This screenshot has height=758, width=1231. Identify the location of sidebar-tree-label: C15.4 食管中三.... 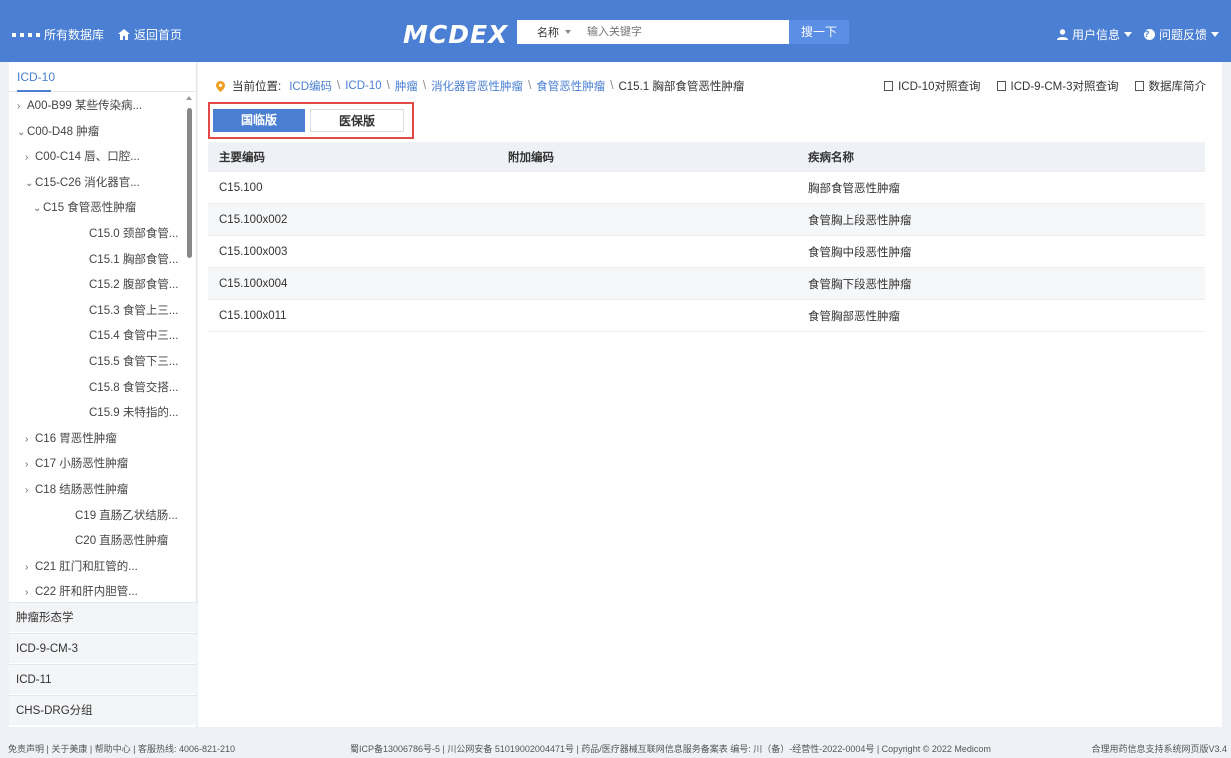
(134, 336).